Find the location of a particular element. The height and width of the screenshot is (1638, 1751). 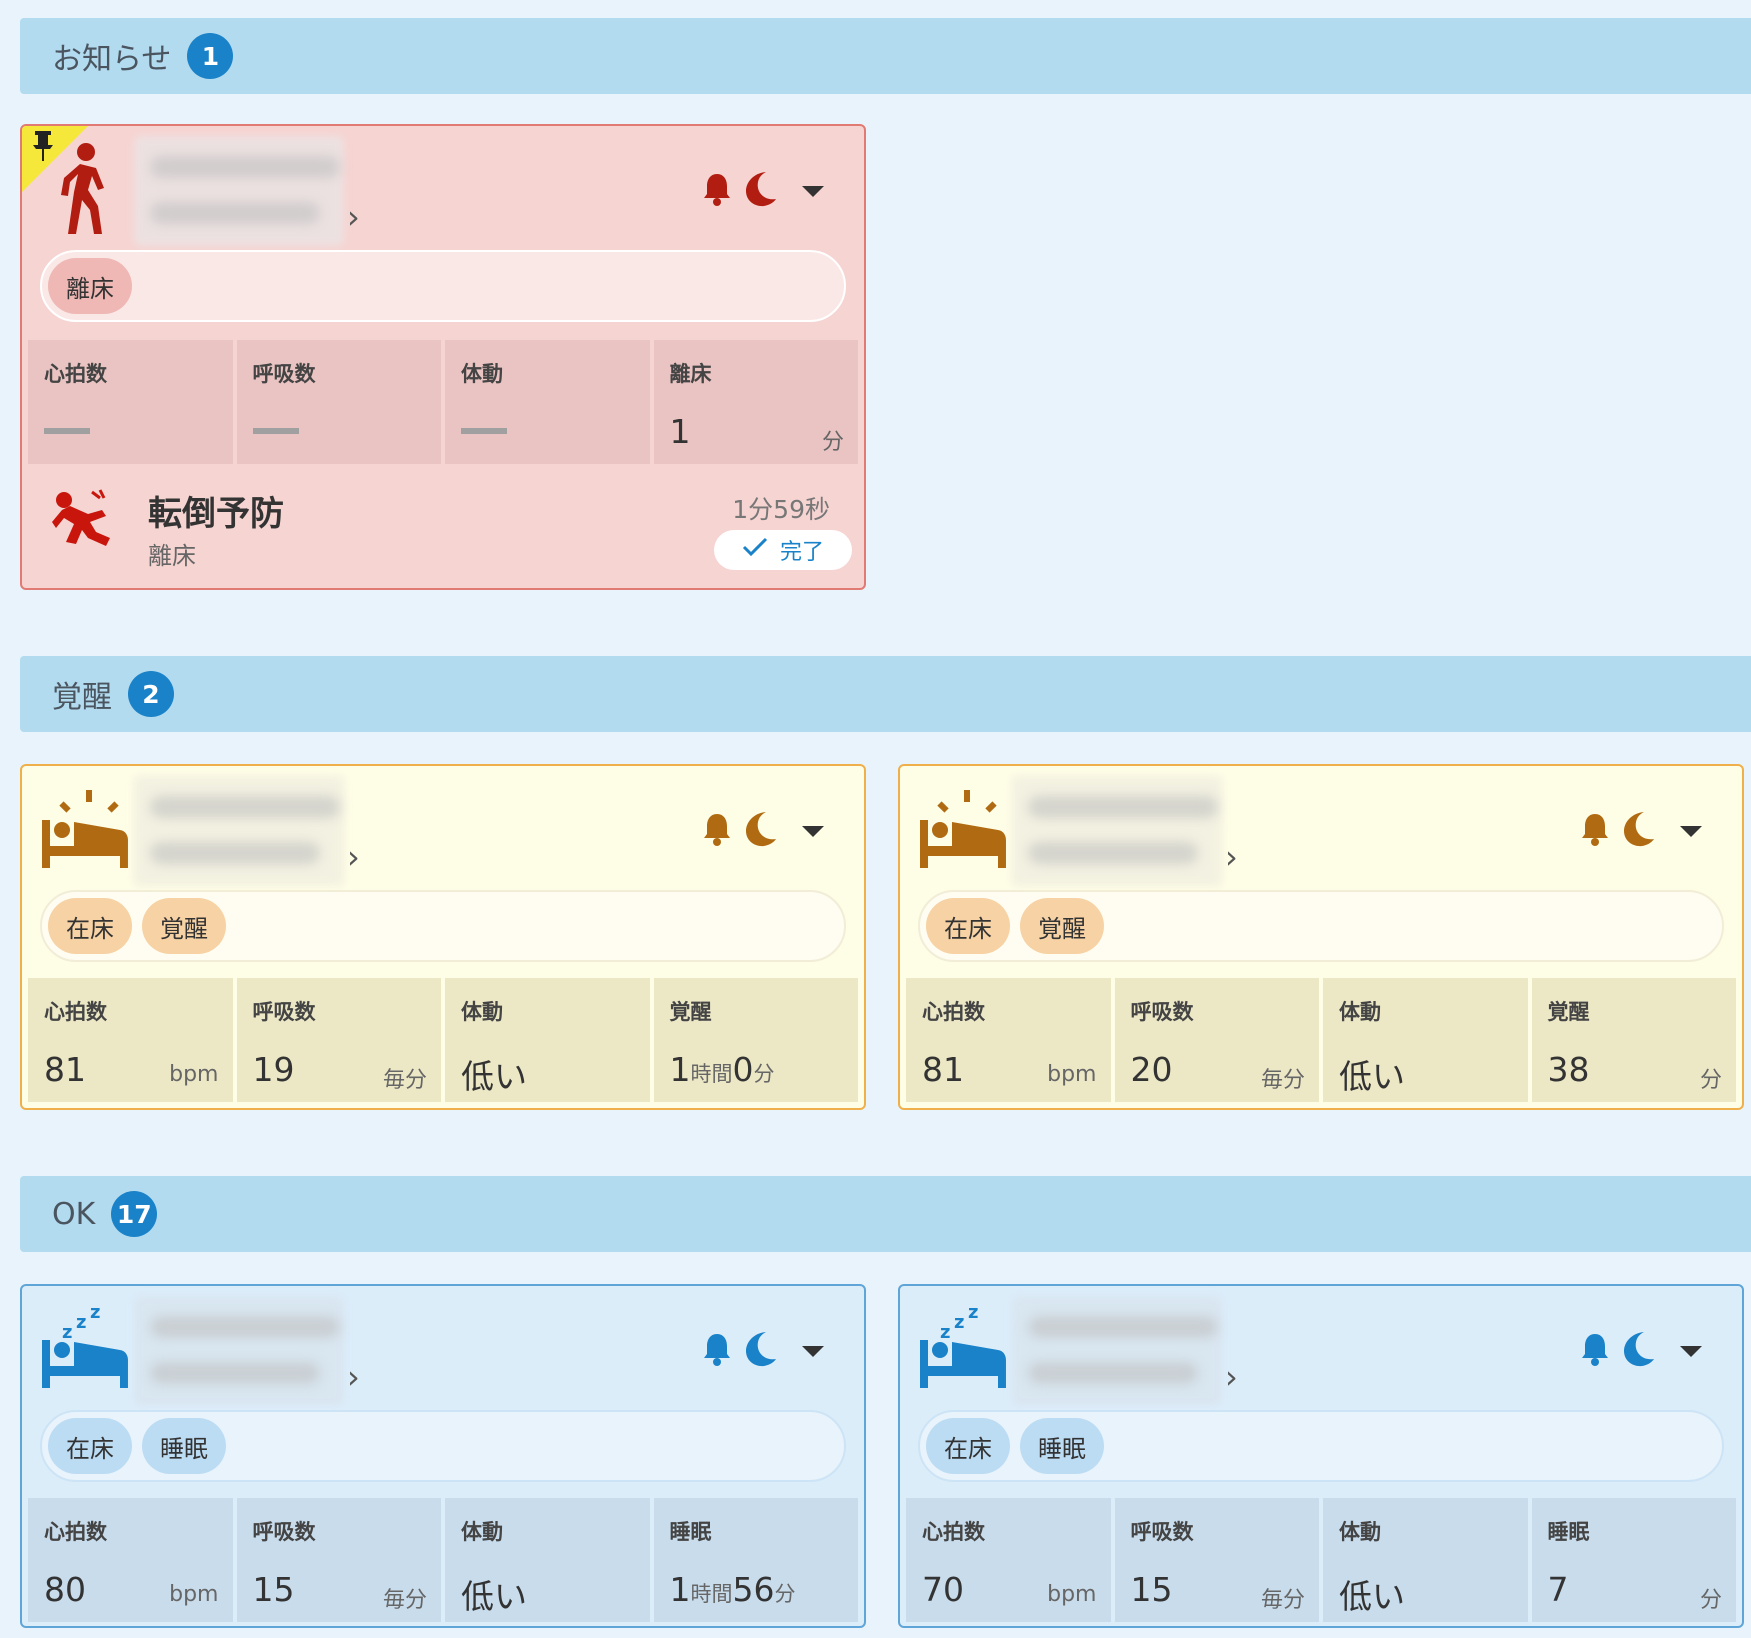

stat-value: 1時間0分 is located at coordinates (722, 1069).